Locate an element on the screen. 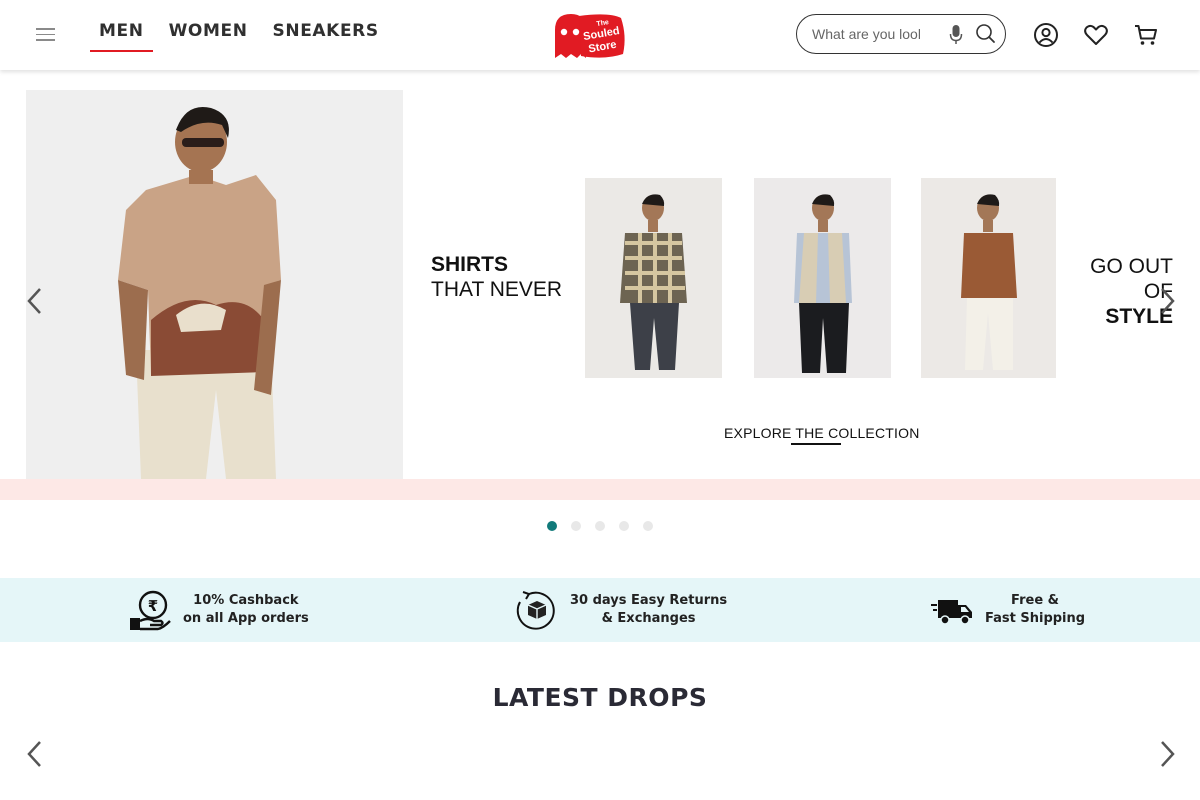 The width and height of the screenshot is (1200, 800). carousel-dots is located at coordinates (607, 526).